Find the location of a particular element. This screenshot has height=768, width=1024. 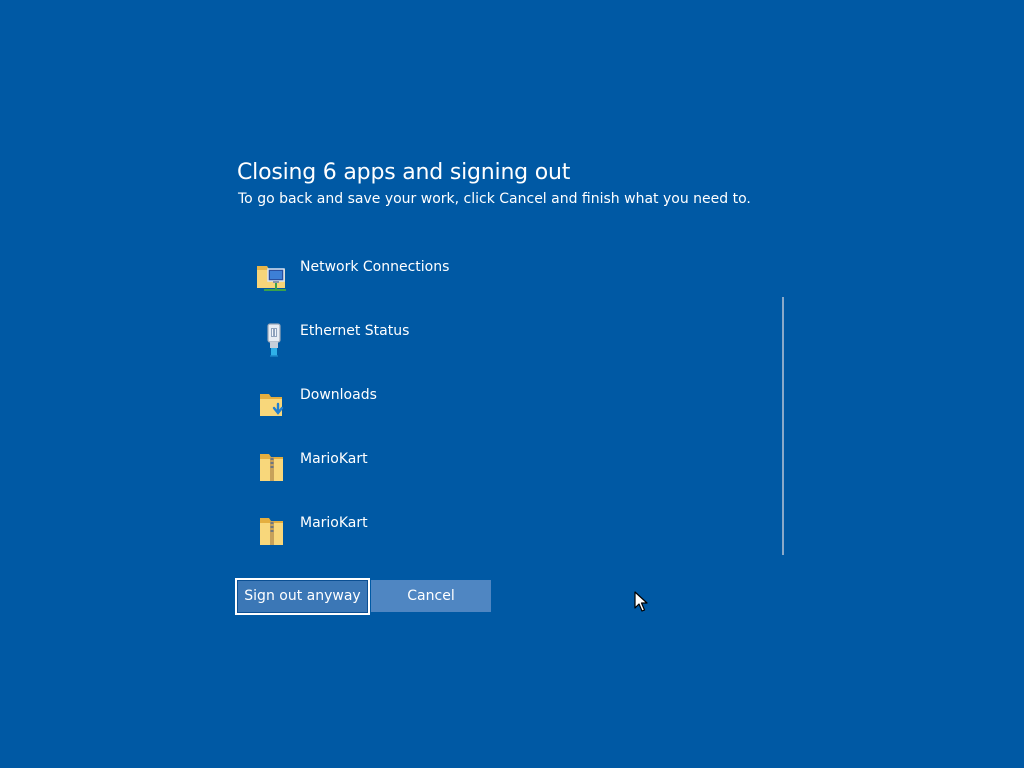

dialog-title: Closing 6 apps and signing out is located at coordinates (404, 172).